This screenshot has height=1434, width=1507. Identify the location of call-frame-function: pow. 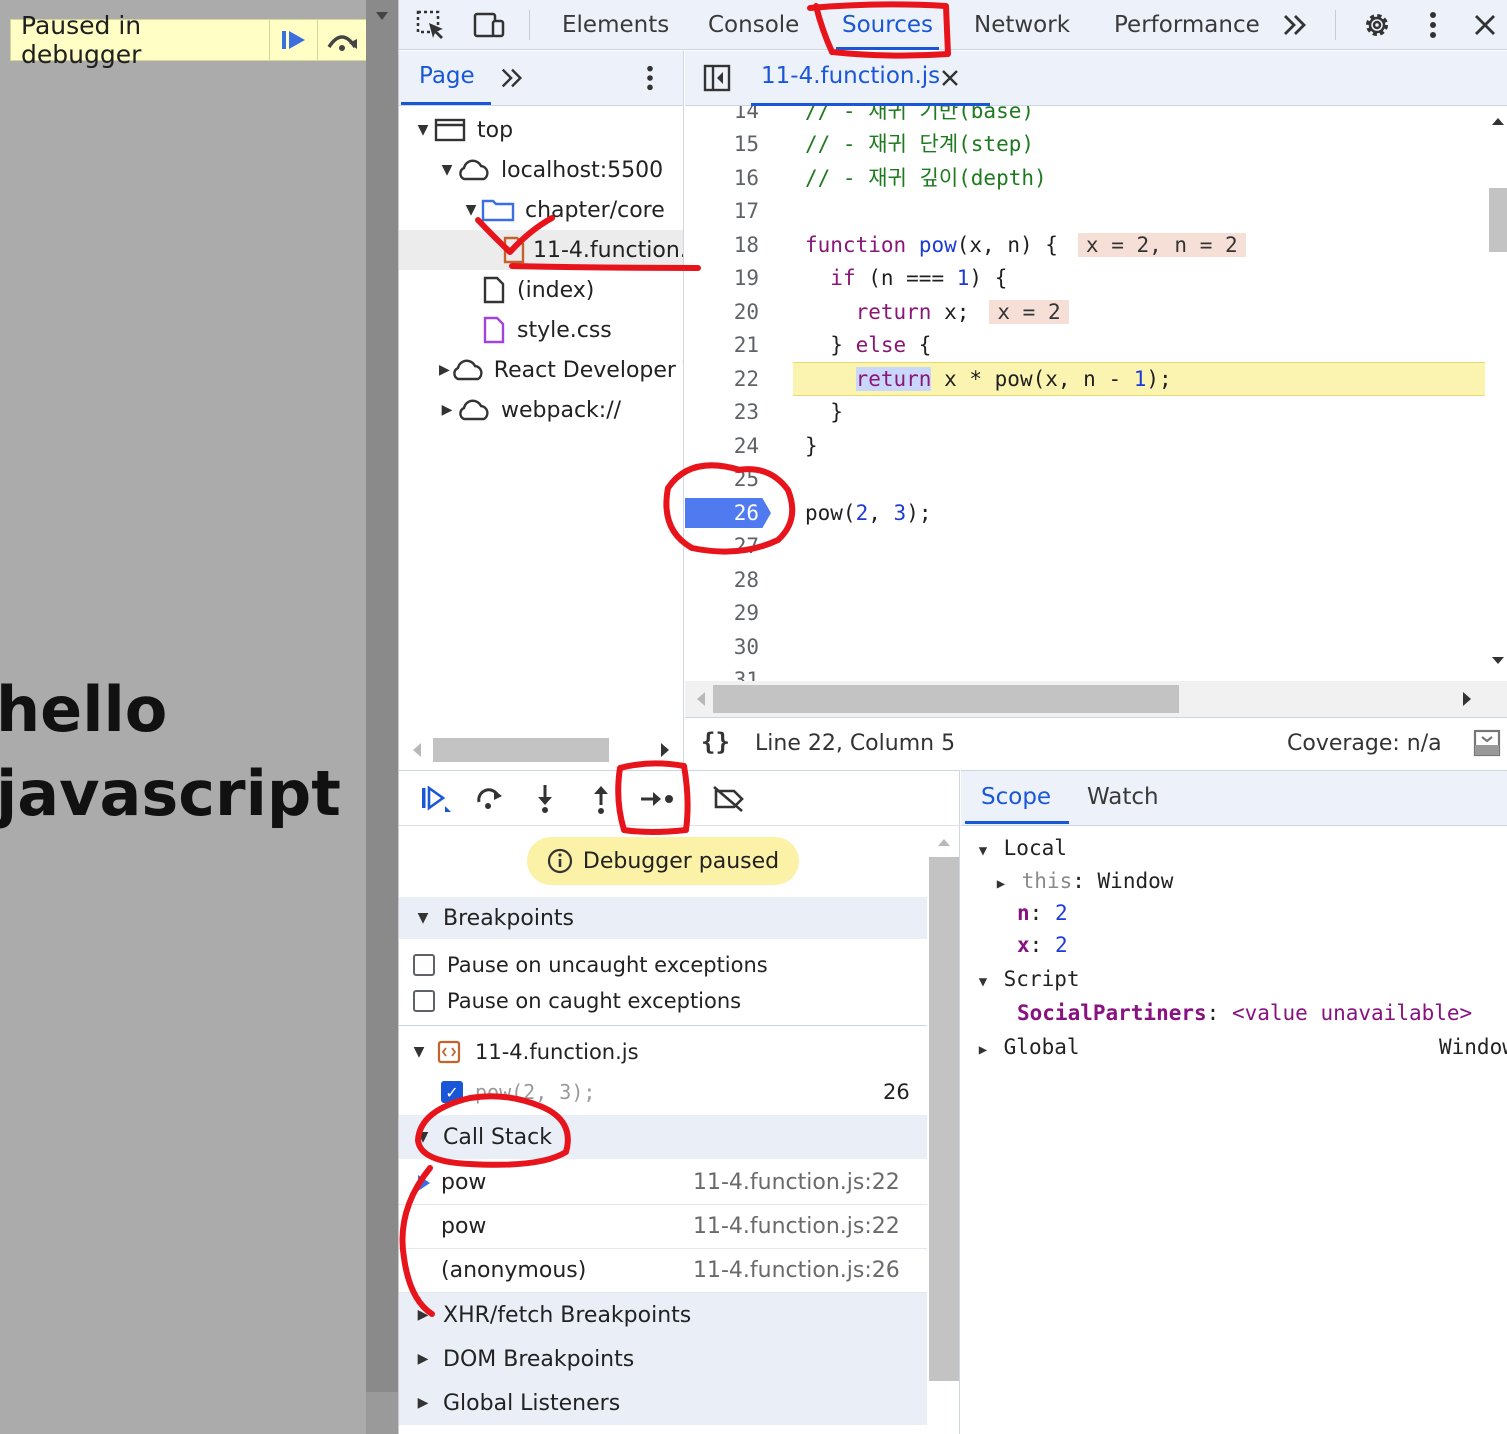
(464, 1226).